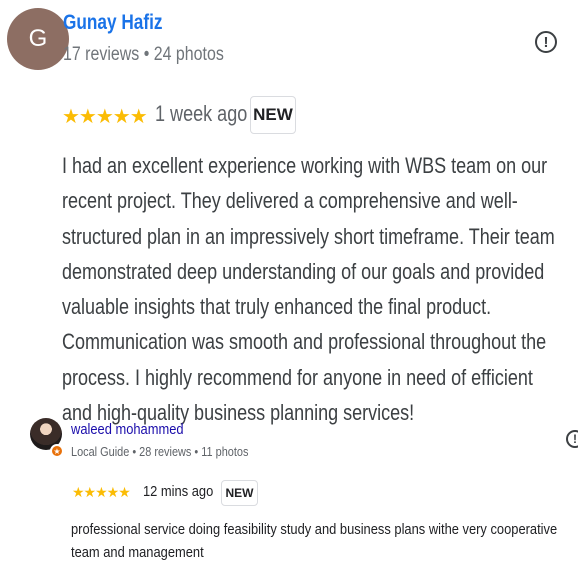  I want to click on avatar: G, so click(38, 39).